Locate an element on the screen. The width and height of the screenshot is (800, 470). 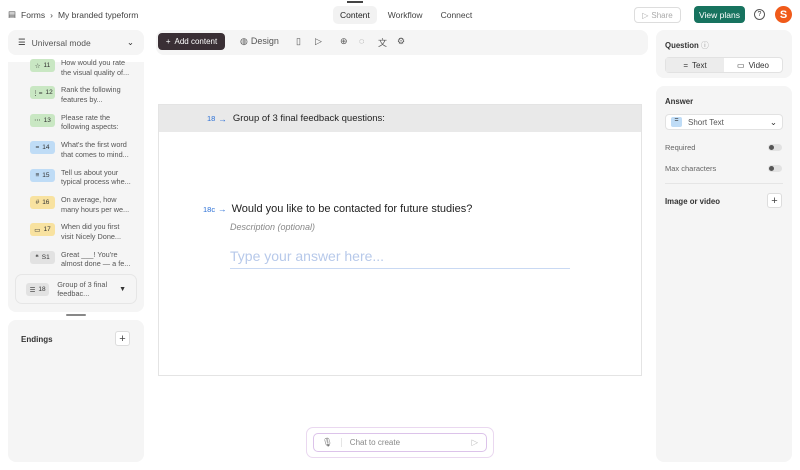
breadcrumb-current: My branded typeform is located at coordinates (98, 15).